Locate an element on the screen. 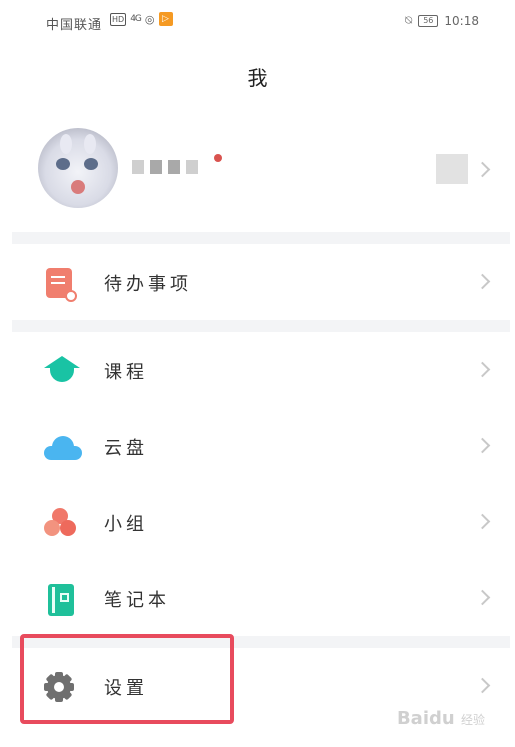  notebook-icon is located at coordinates (61, 600).